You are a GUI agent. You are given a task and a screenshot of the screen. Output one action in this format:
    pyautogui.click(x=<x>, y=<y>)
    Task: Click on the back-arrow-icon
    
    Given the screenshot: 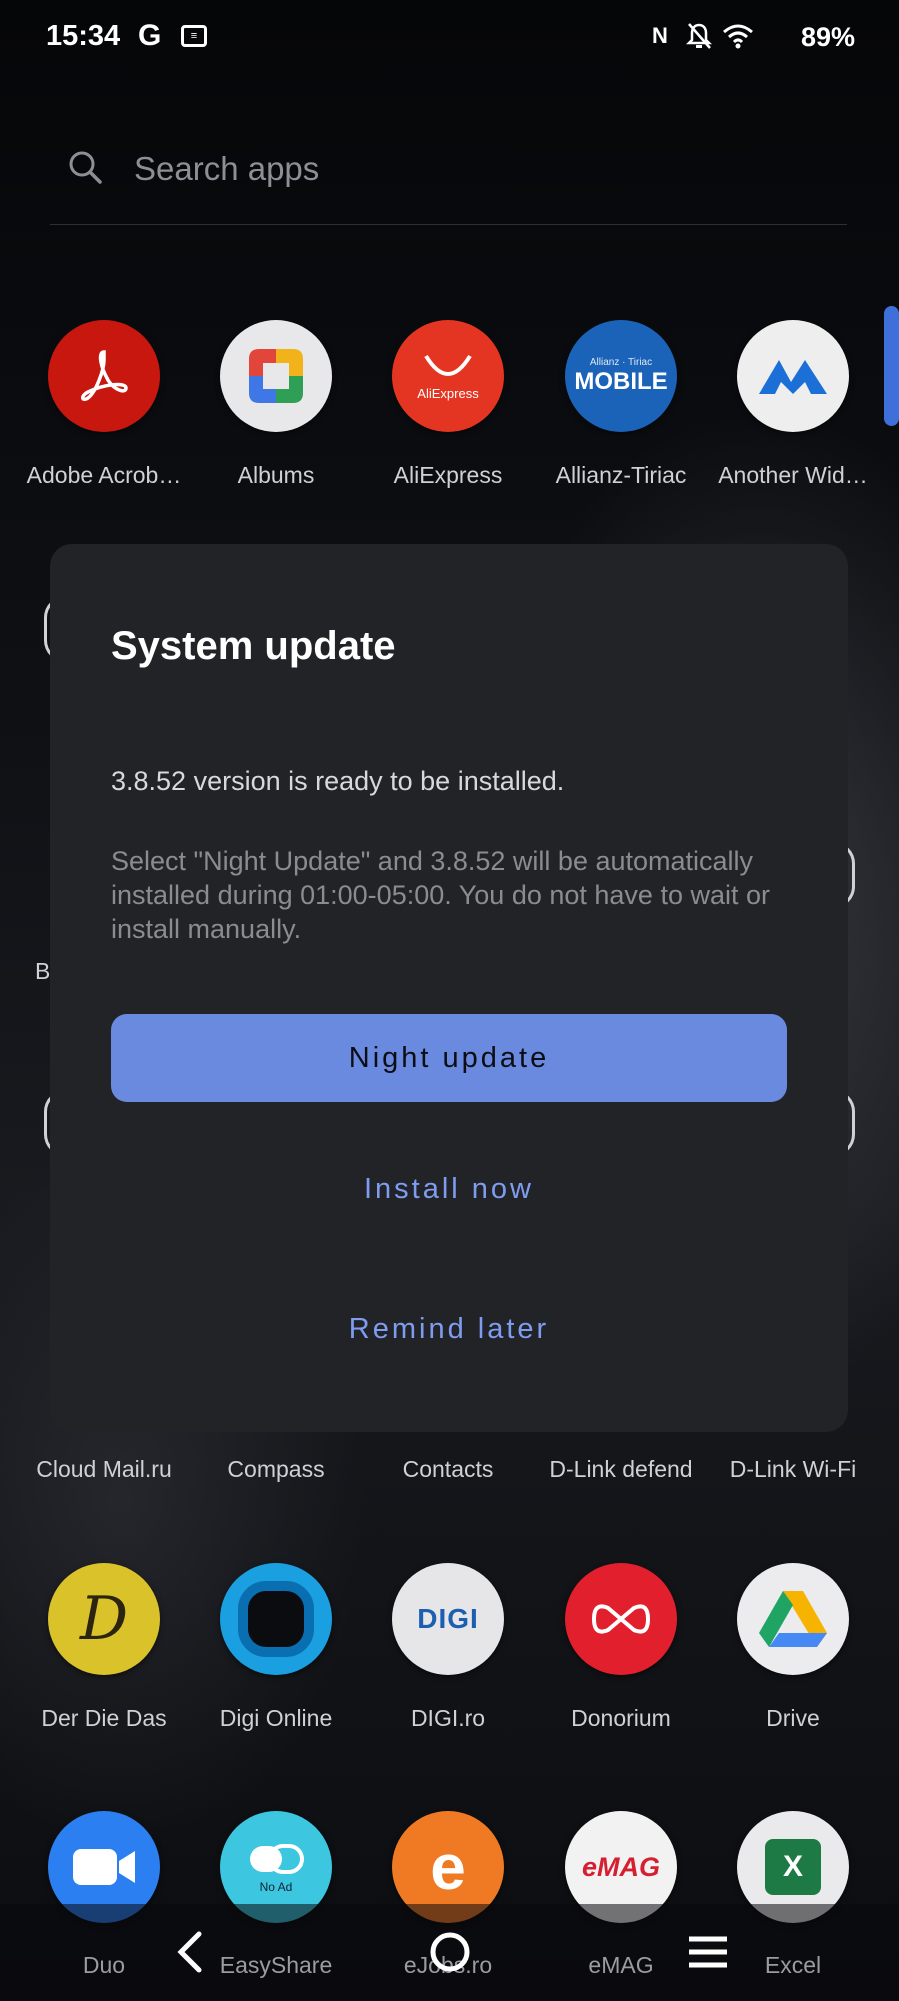 What is the action you would take?
    pyautogui.click(x=189, y=1952)
    